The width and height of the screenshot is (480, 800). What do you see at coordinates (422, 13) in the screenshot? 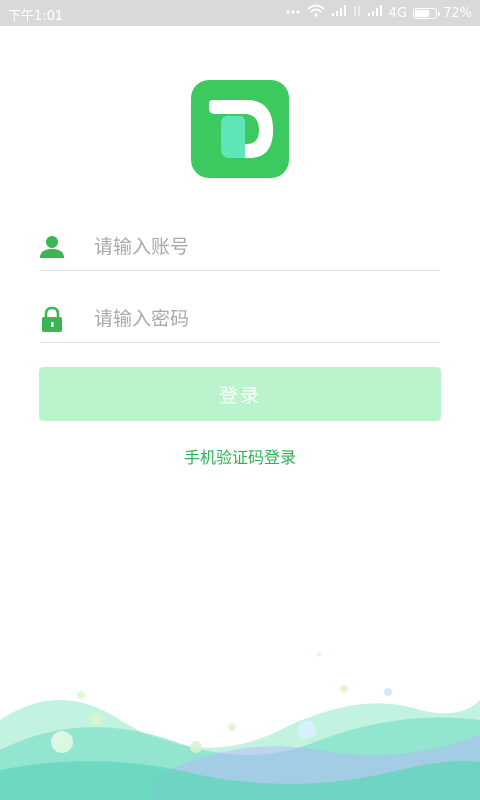
I see `battery-fill` at bounding box center [422, 13].